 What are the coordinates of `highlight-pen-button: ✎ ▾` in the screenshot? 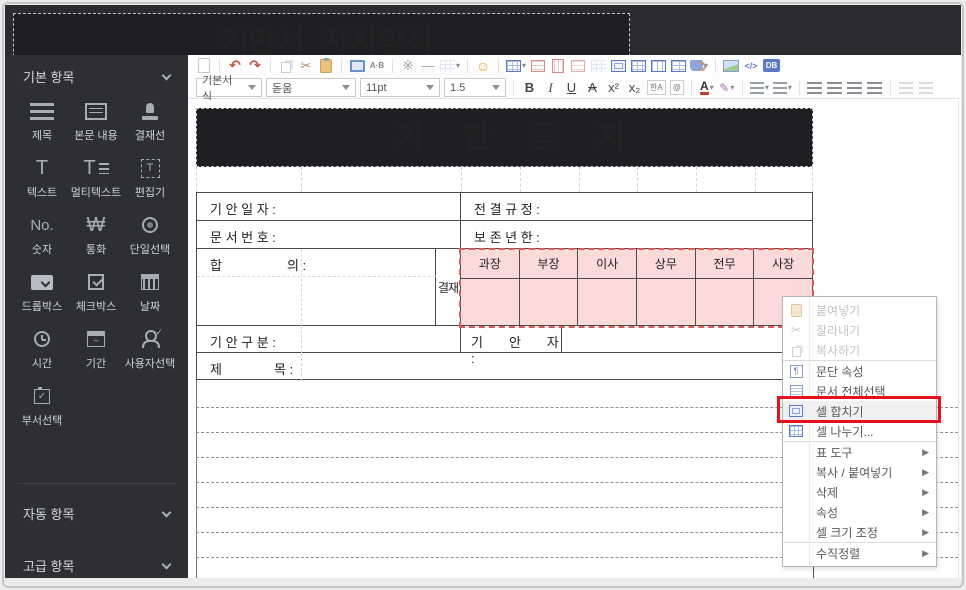 It's located at (727, 87).